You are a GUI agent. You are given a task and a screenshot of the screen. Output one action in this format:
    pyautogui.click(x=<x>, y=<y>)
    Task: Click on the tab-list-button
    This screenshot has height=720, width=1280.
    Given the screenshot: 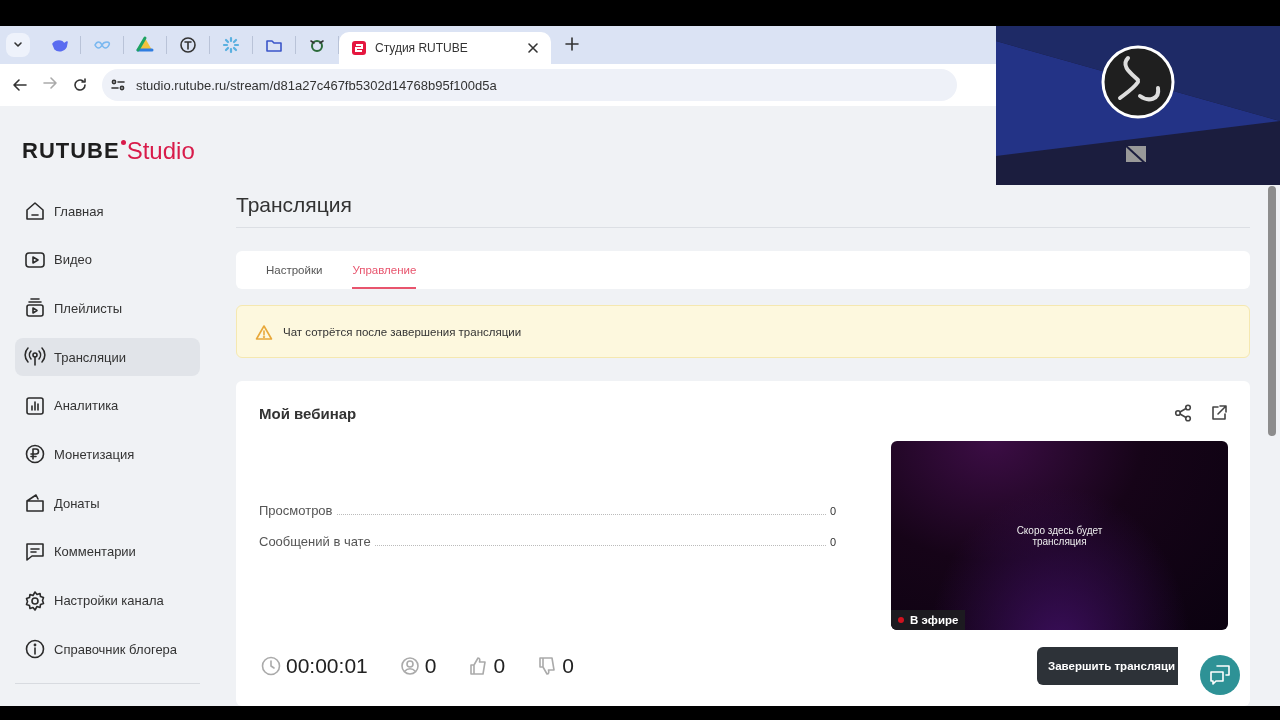 What is the action you would take?
    pyautogui.click(x=18, y=45)
    